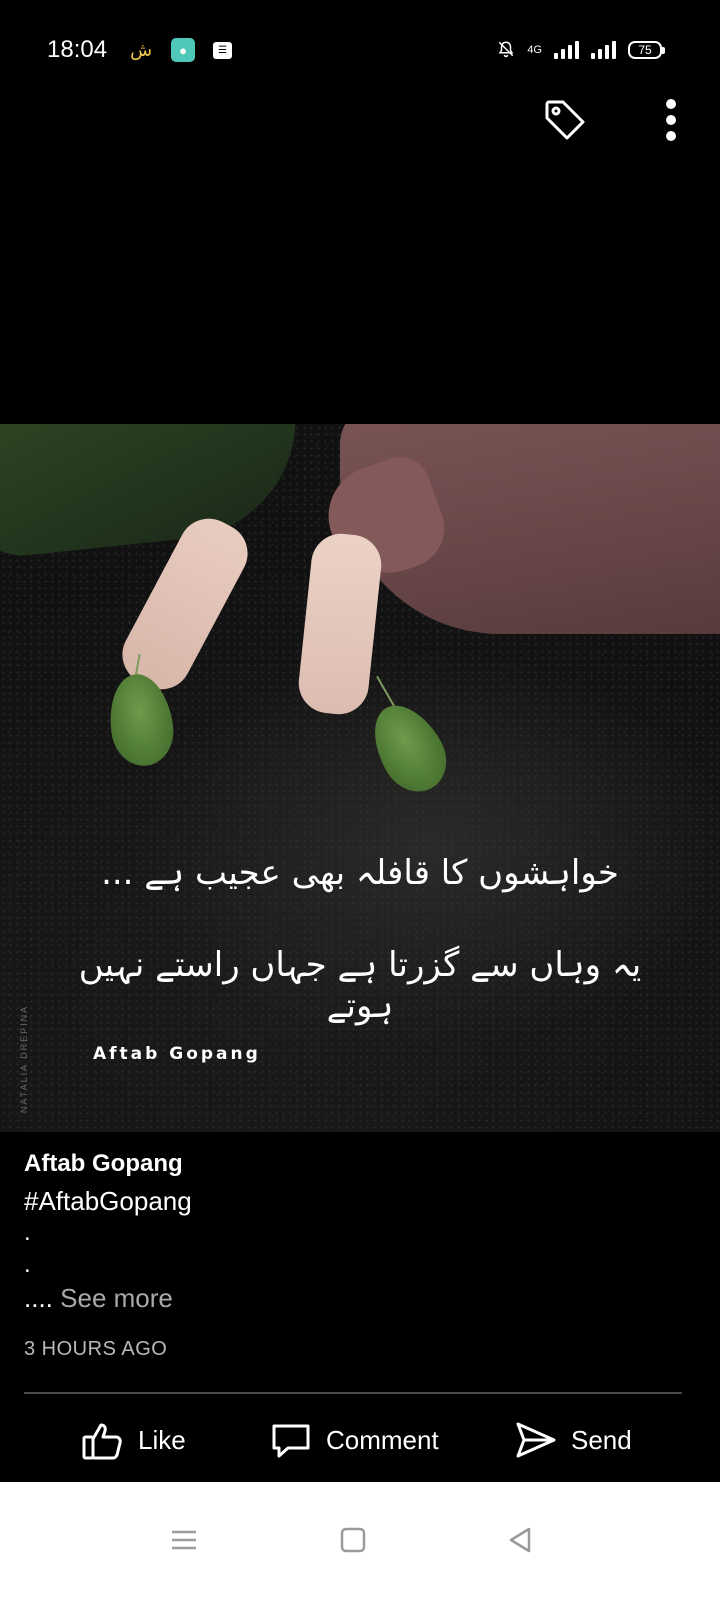 The height and width of the screenshot is (1600, 720). What do you see at coordinates (77, 49) in the screenshot?
I see `clock: 18:04` at bounding box center [77, 49].